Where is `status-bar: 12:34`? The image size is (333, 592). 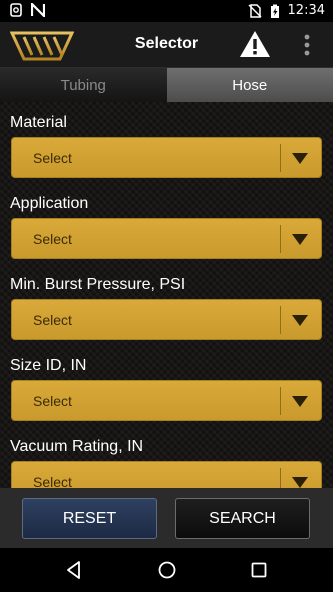
status-bar: 12:34 is located at coordinates (166, 11).